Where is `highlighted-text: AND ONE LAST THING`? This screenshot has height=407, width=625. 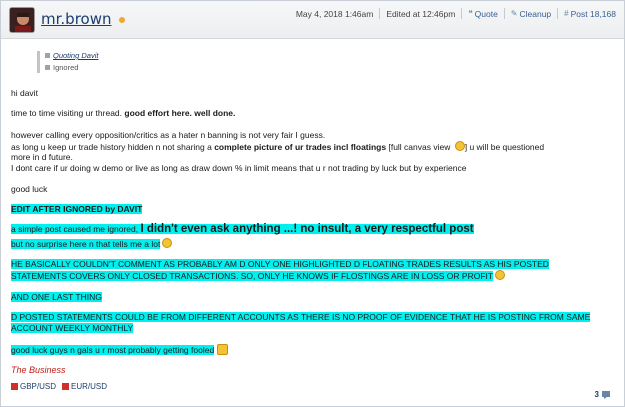 highlighted-text: AND ONE LAST THING is located at coordinates (56, 297).